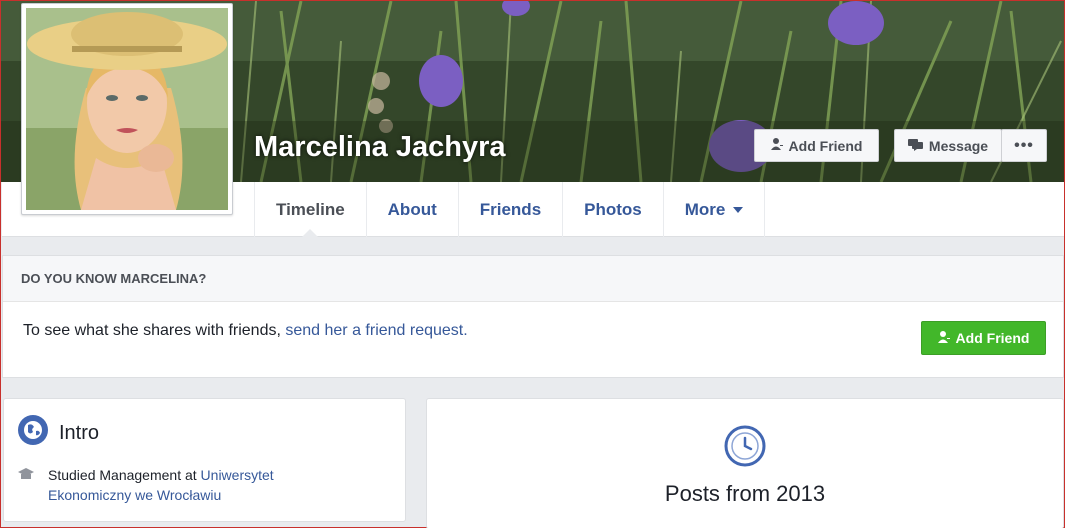 This screenshot has width=1065, height=528. Describe the element at coordinates (79, 432) in the screenshot. I see `intro-title: Intro` at that location.